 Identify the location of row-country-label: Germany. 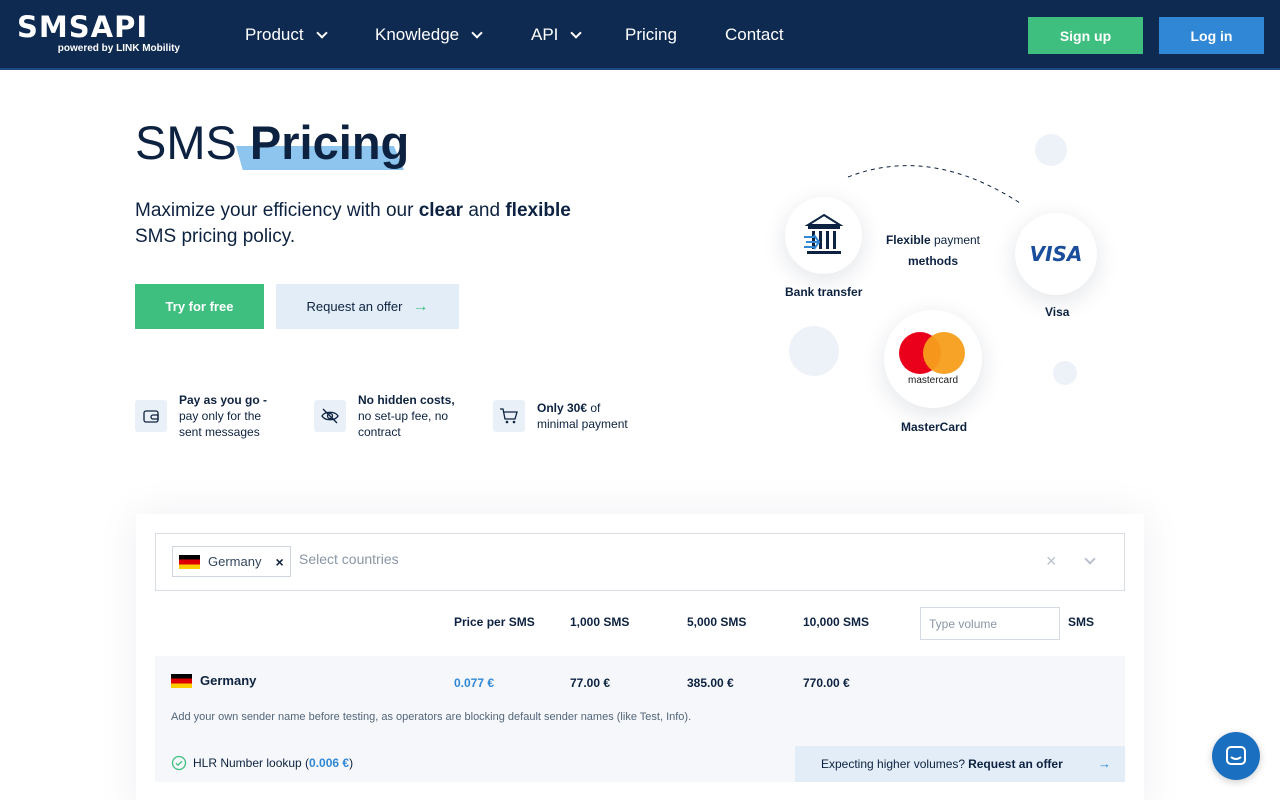
(228, 680).